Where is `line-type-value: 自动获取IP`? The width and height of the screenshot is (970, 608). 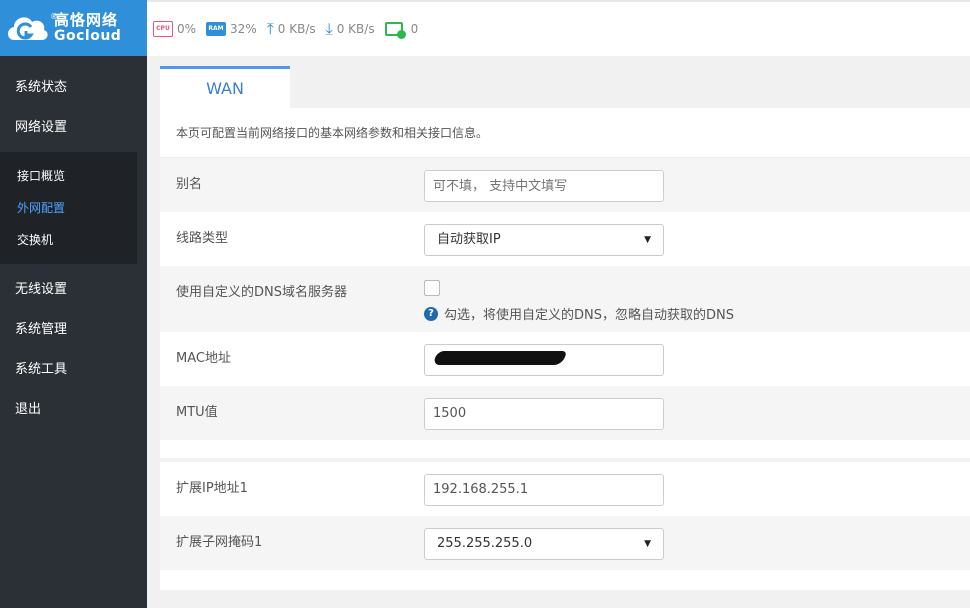 line-type-value: 自动获取IP is located at coordinates (469, 239).